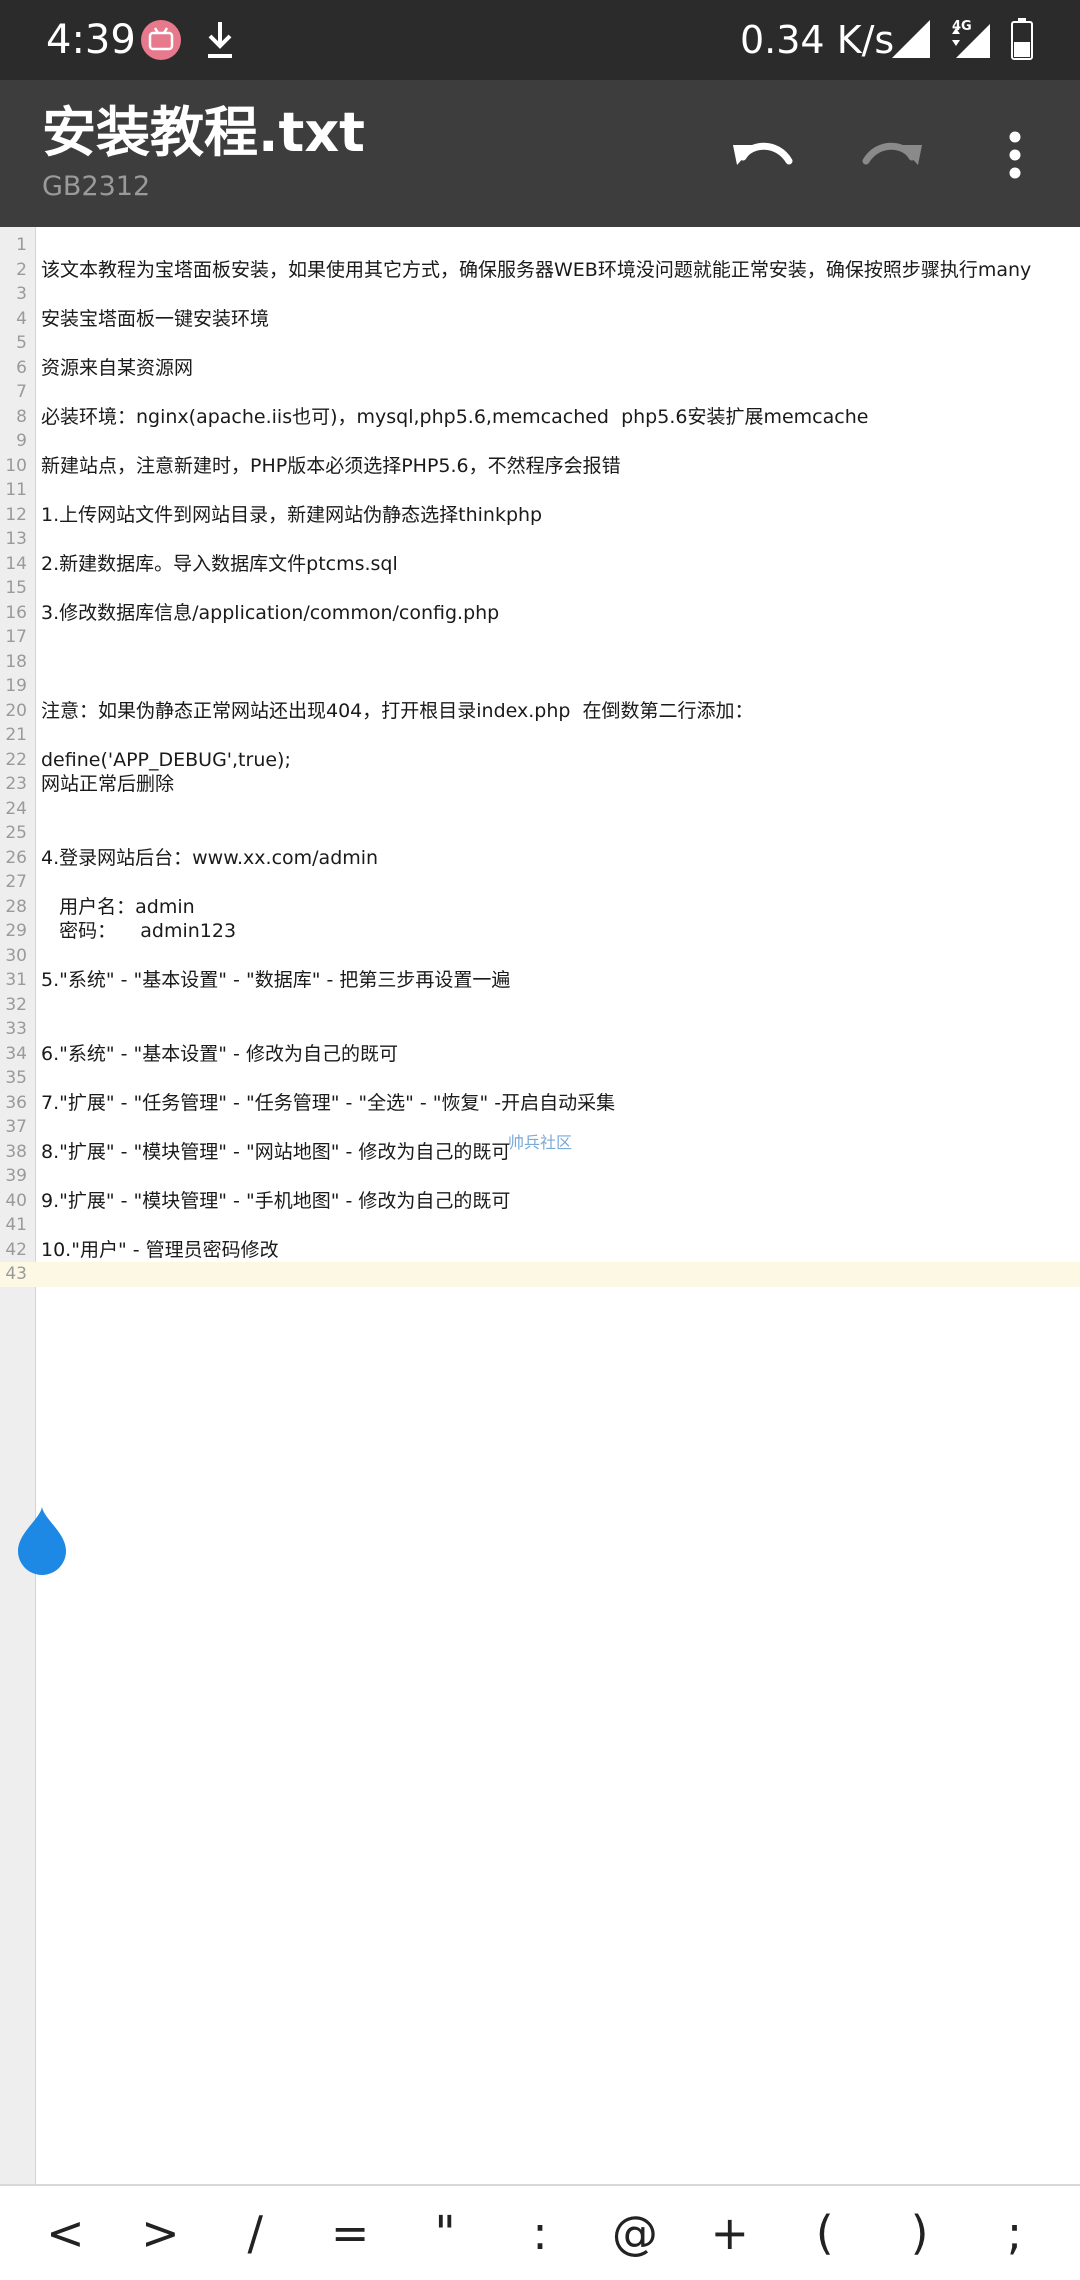 Image resolution: width=1080 pixels, height=2280 pixels. I want to click on editor-line: 17, so click(540, 637).